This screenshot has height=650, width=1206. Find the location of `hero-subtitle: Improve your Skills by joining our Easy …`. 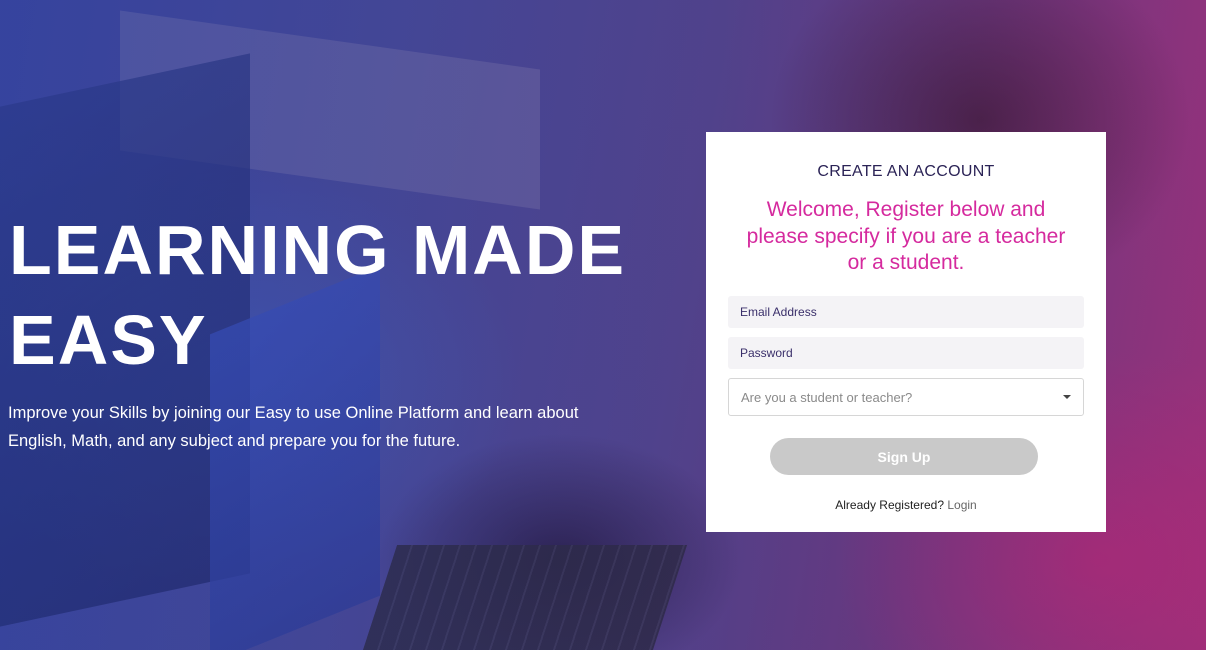

hero-subtitle: Improve your Skills by joining our Easy … is located at coordinates (293, 427).